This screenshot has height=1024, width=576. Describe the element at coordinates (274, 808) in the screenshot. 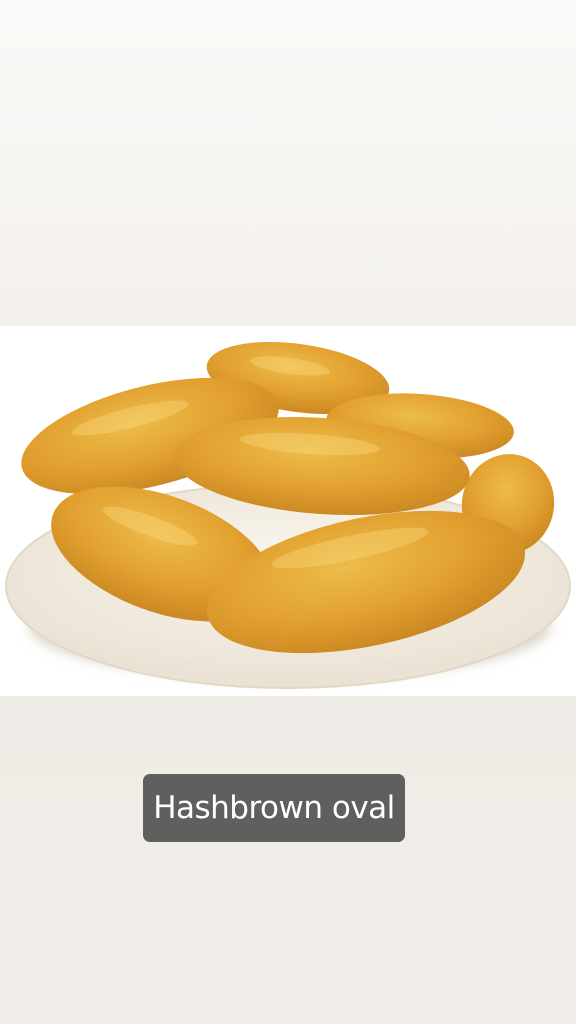

I see `caption-label: Hashbrown oval` at that location.